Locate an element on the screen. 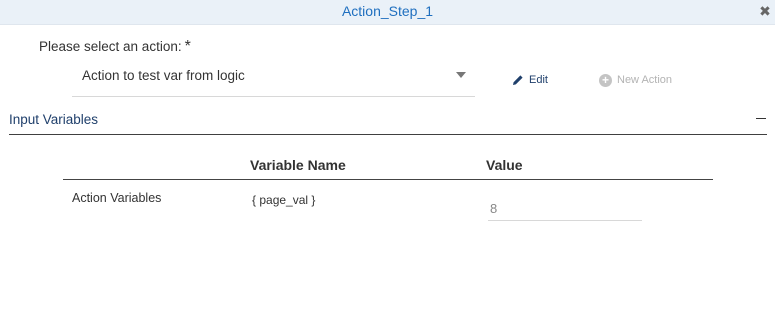 Image resolution: width=775 pixels, height=317 pixels. collapse-icon is located at coordinates (761, 118).